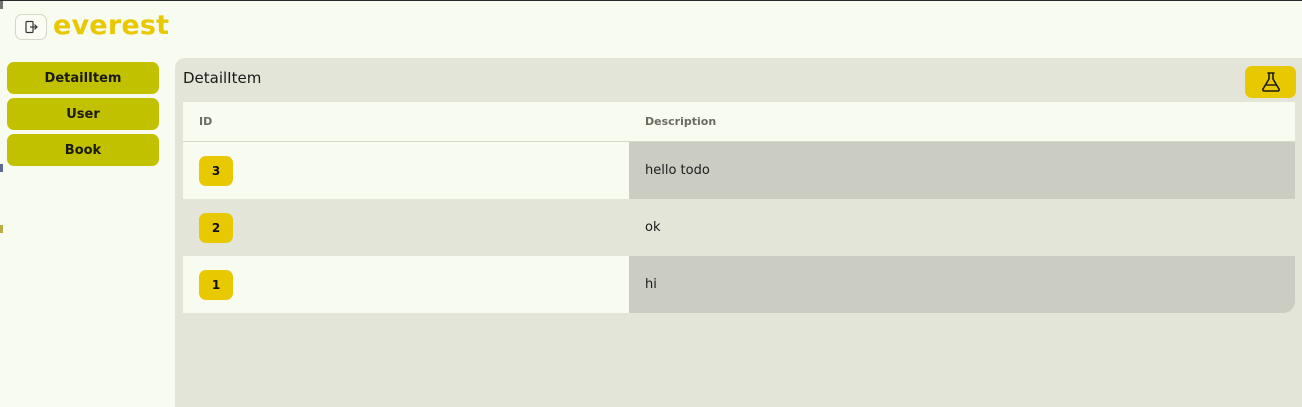  I want to click on table-row: 3 hello todo, so click(739, 170).